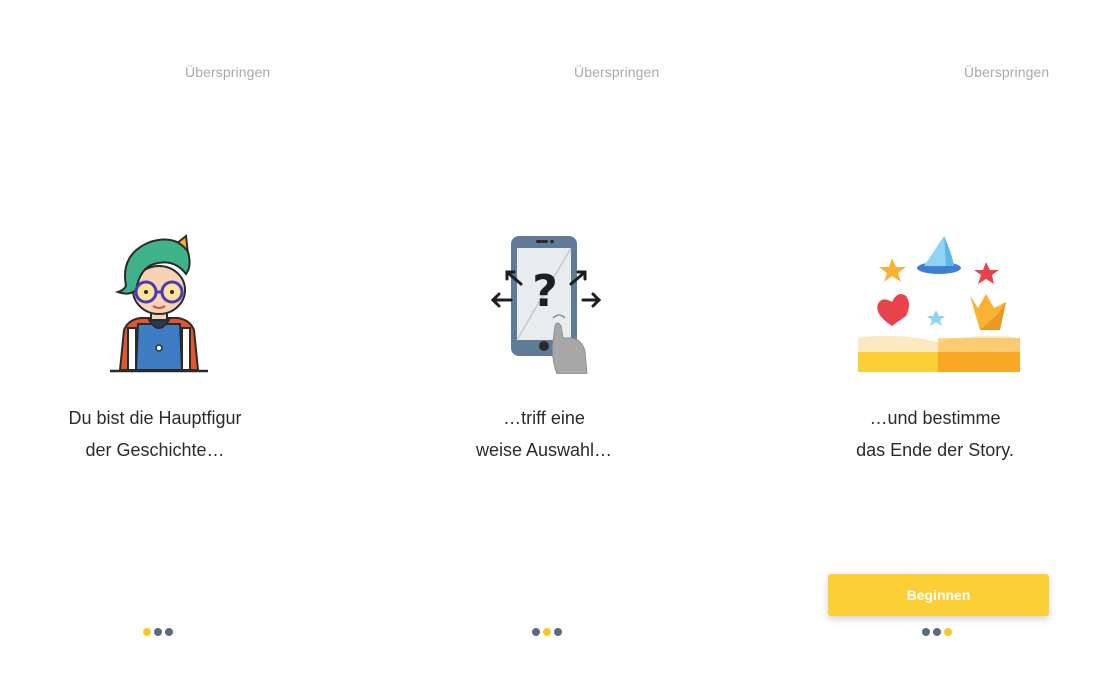  What do you see at coordinates (159, 306) in the screenshot?
I see `hero-character-icon` at bounding box center [159, 306].